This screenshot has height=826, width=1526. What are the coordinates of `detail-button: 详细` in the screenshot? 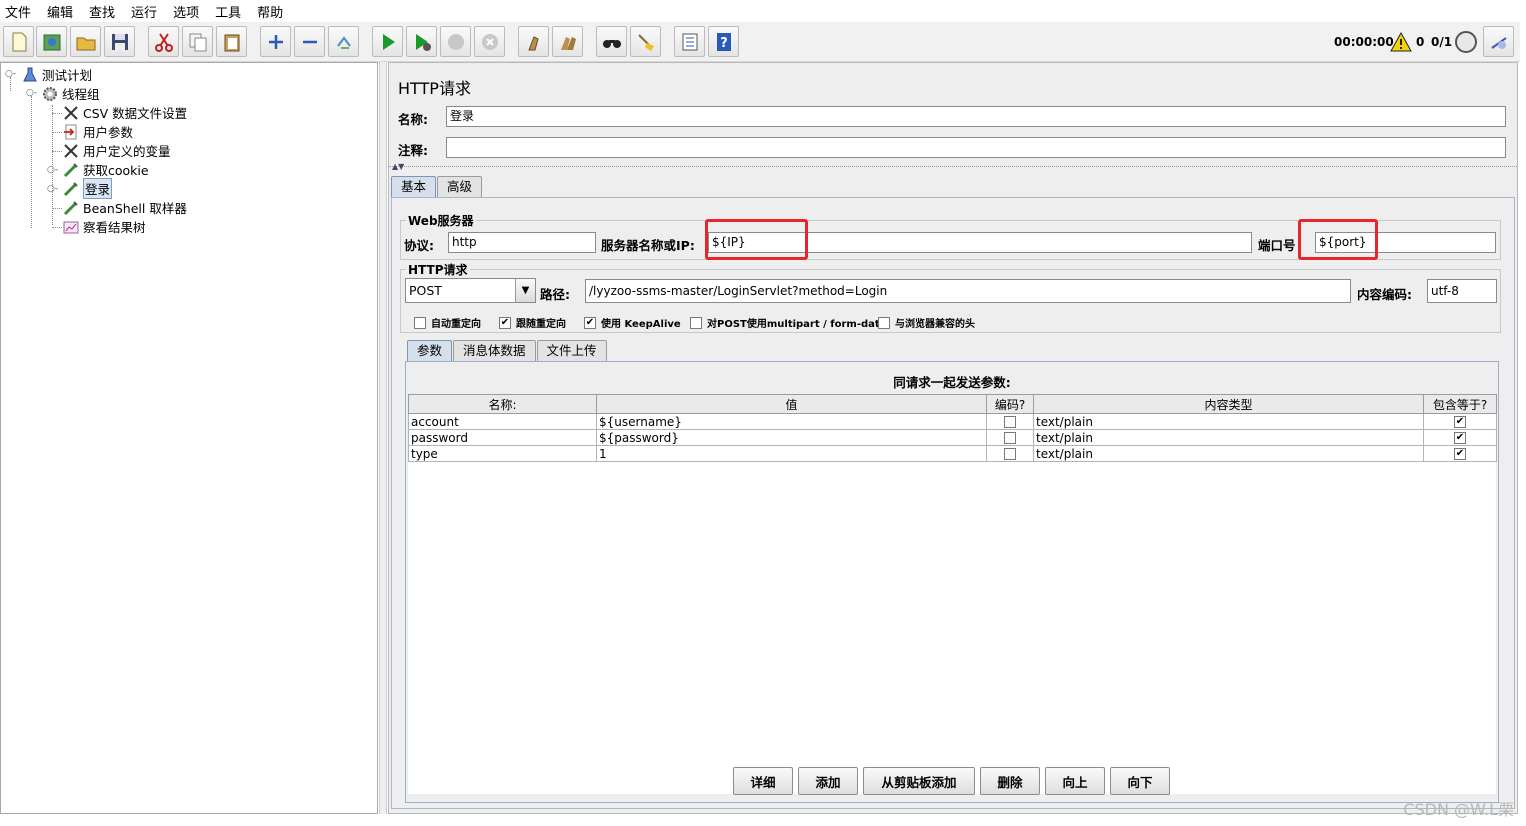 It's located at (763, 781).